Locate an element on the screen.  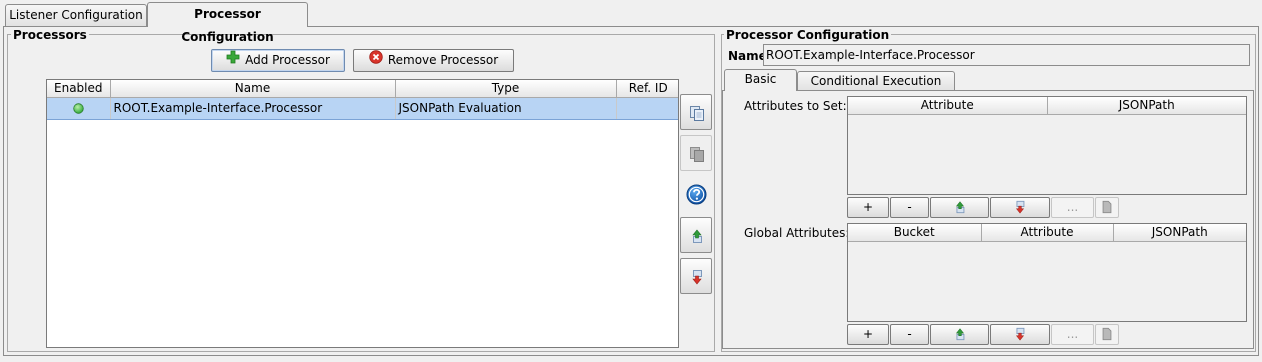
add-icon is located at coordinates (233, 60).